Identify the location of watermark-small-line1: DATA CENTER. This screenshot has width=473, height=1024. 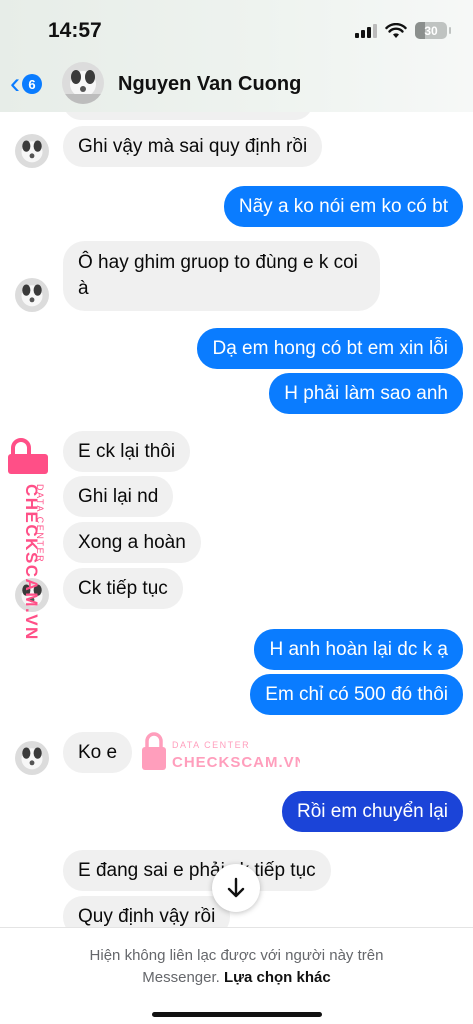
(211, 745).